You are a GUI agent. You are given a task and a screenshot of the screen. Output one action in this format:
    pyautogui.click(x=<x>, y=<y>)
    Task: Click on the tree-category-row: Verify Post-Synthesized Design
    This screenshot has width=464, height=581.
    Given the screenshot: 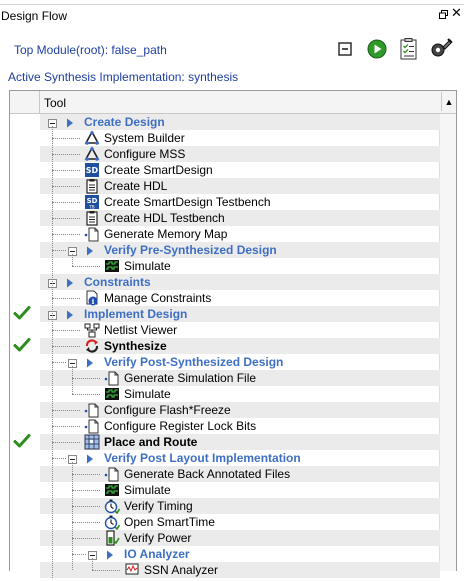 What is the action you would take?
    pyautogui.click(x=233, y=362)
    